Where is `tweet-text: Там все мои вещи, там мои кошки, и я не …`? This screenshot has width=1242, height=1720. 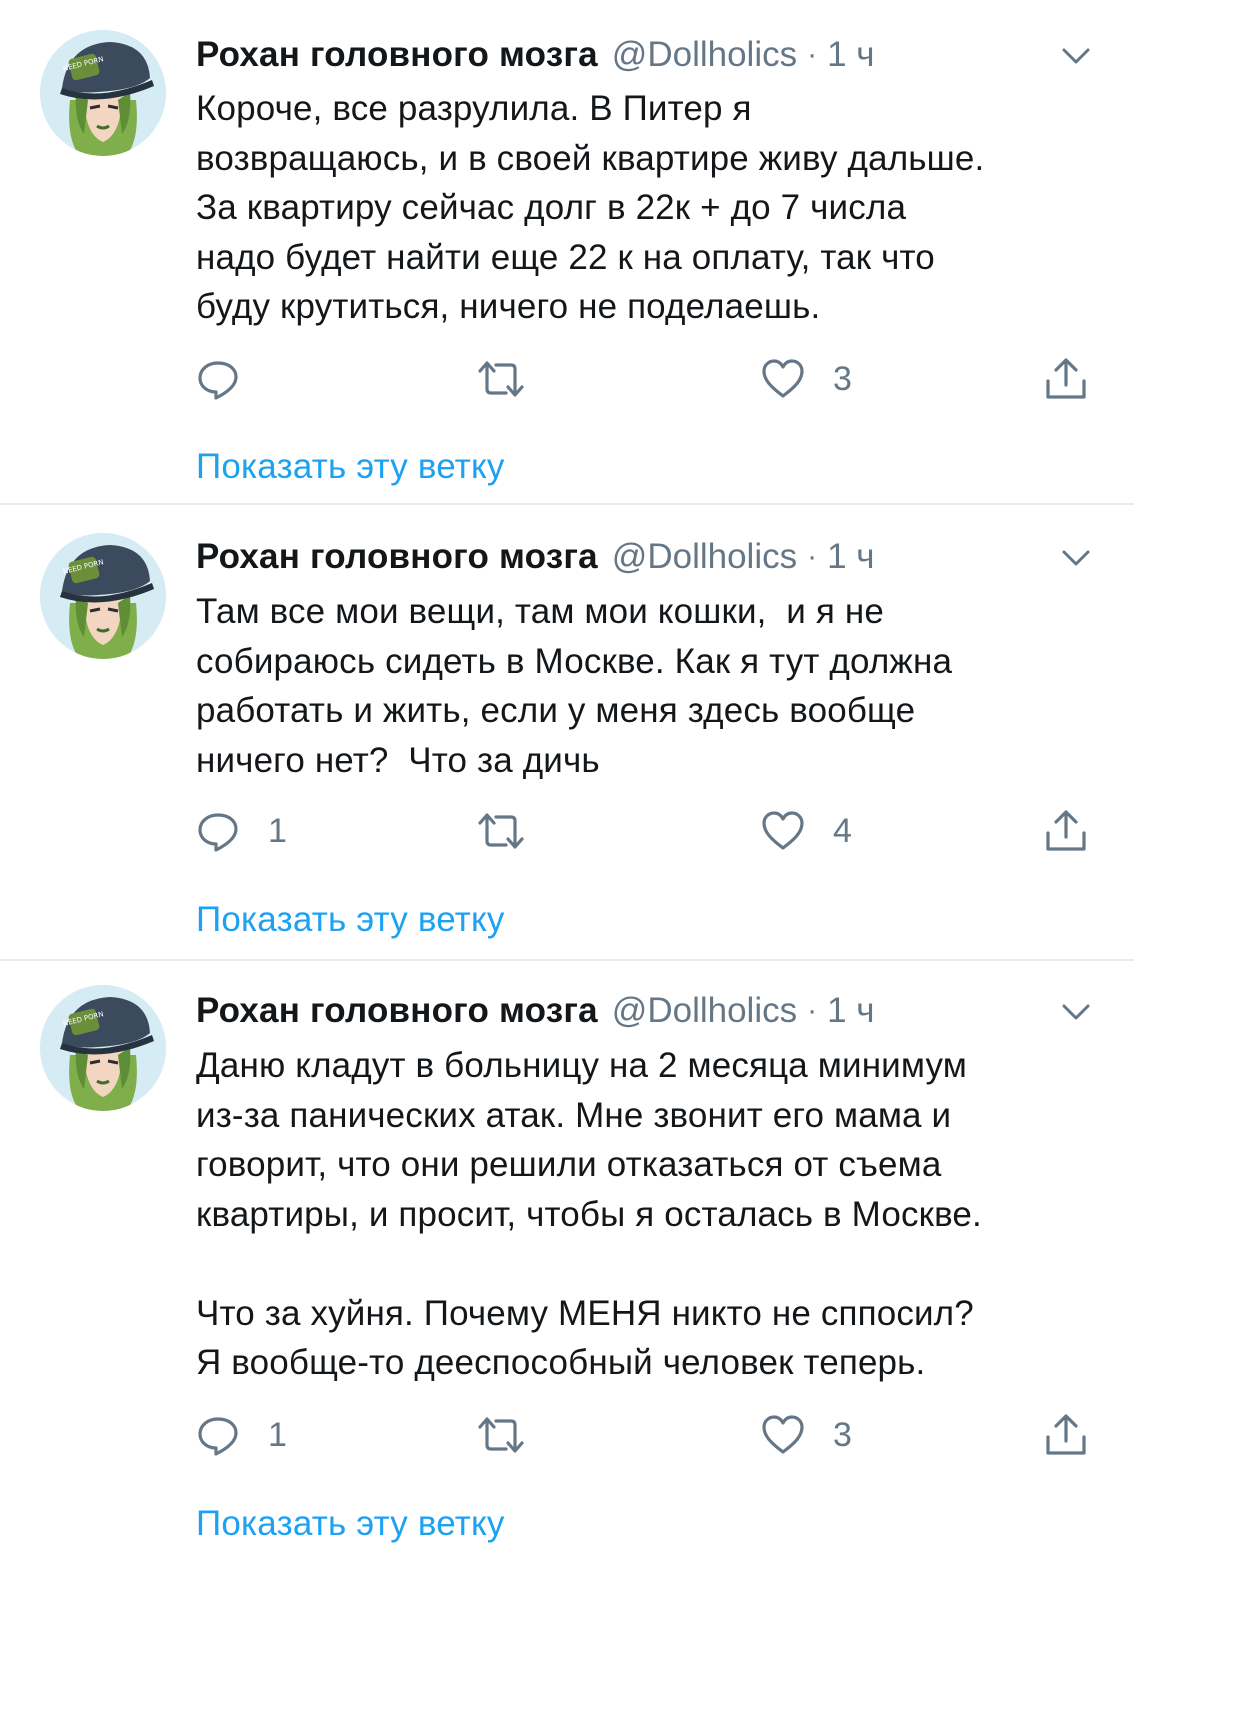 tweet-text: Там все мои вещи, там мои кошки, и я не … is located at coordinates (574, 686).